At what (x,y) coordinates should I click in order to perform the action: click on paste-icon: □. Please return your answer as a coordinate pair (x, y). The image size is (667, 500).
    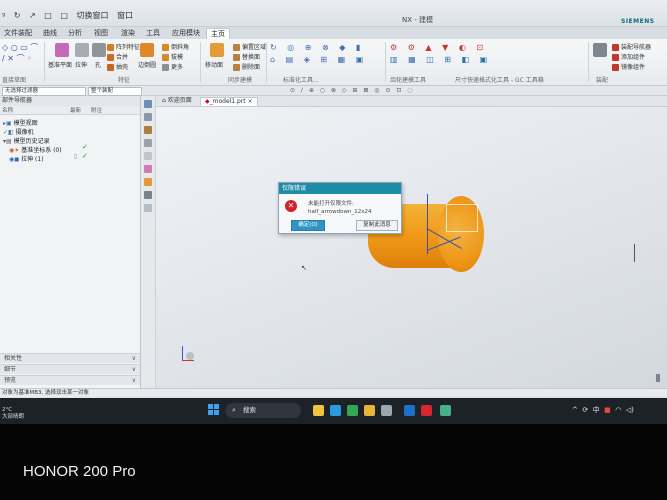
    Looking at the image, I should click on (64, 15).